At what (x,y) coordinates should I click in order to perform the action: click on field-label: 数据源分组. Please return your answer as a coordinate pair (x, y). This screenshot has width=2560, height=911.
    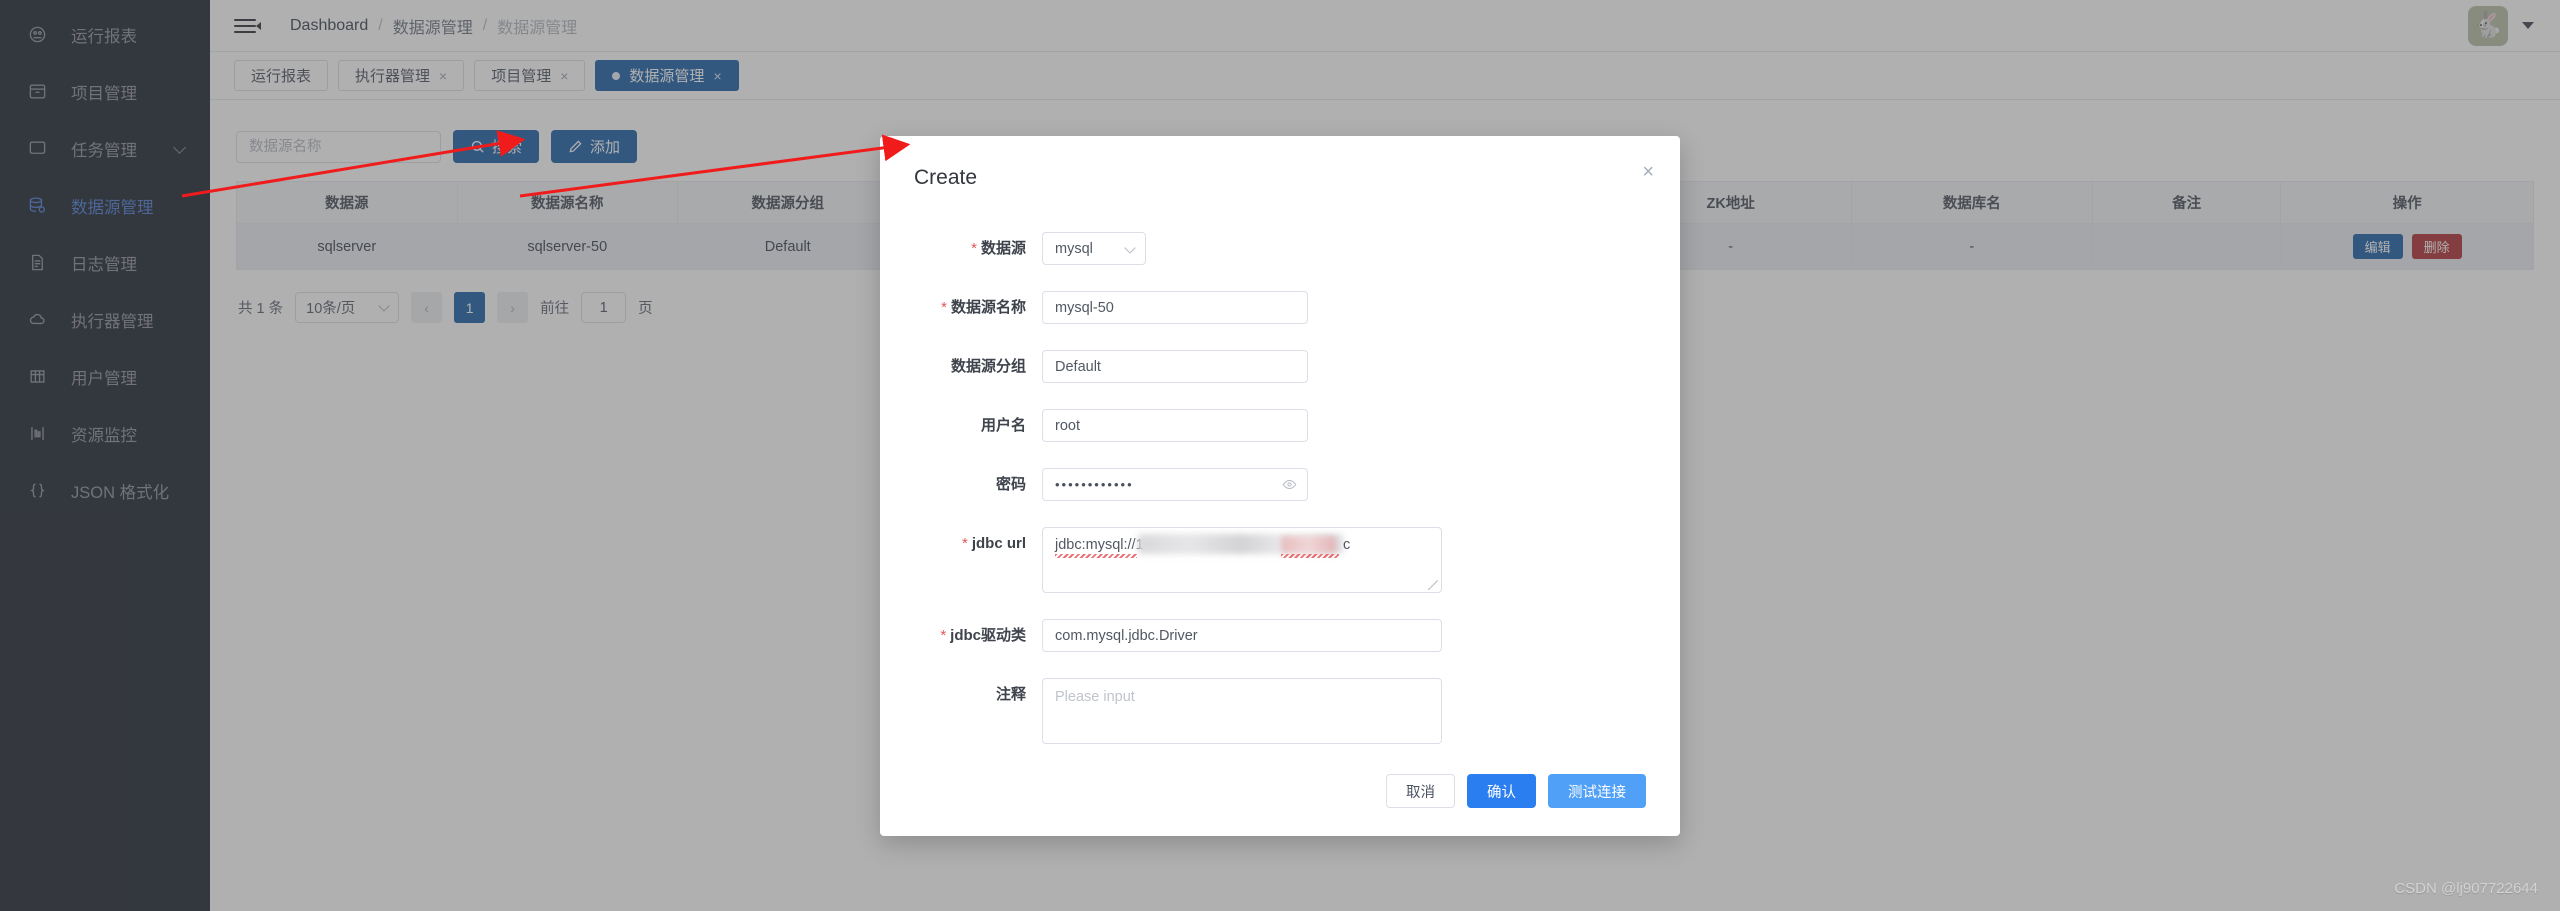
    Looking at the image, I should click on (988, 366).